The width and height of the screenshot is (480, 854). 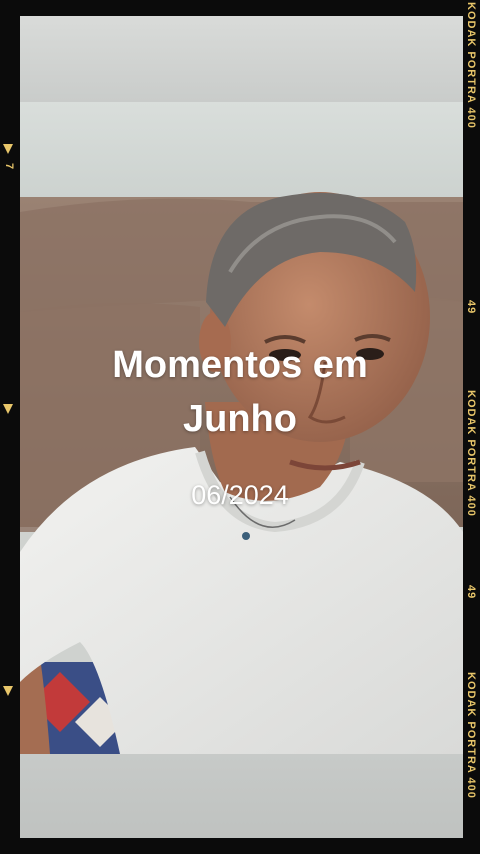 I want to click on title-line-2: Junho, so click(x=240, y=419).